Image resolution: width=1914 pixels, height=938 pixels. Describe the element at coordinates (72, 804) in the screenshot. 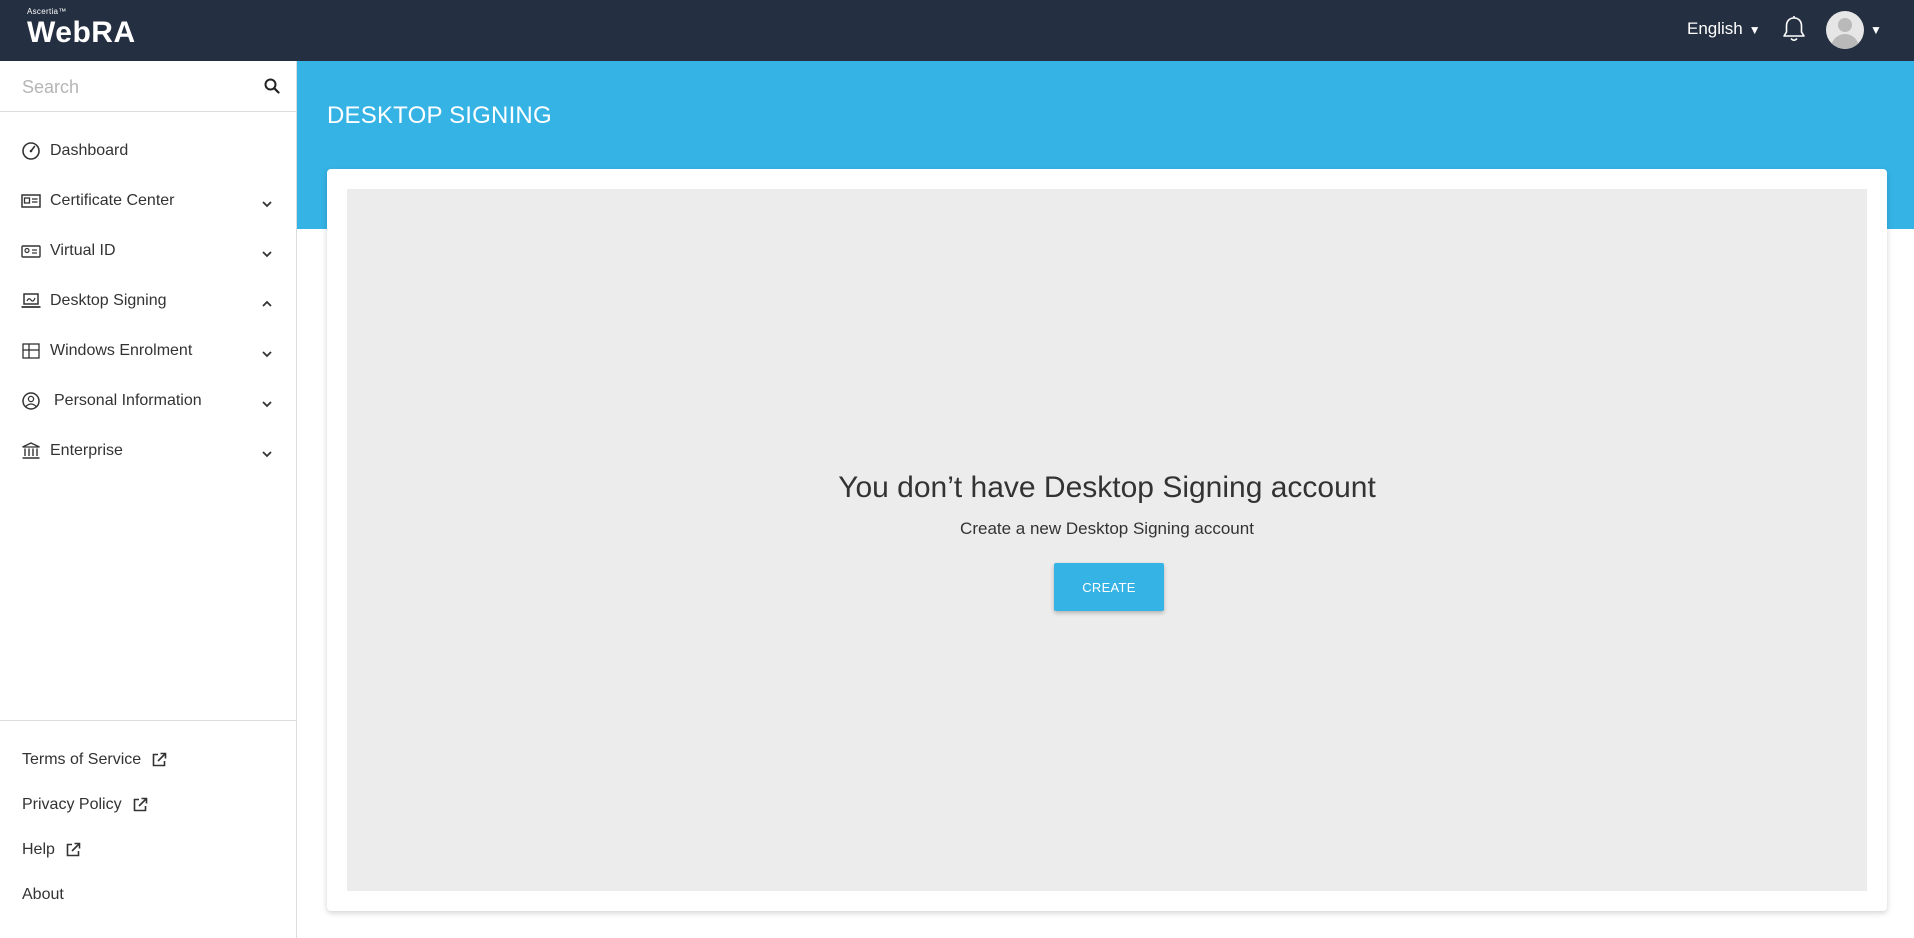

I see `link-label: Privacy Policy` at that location.